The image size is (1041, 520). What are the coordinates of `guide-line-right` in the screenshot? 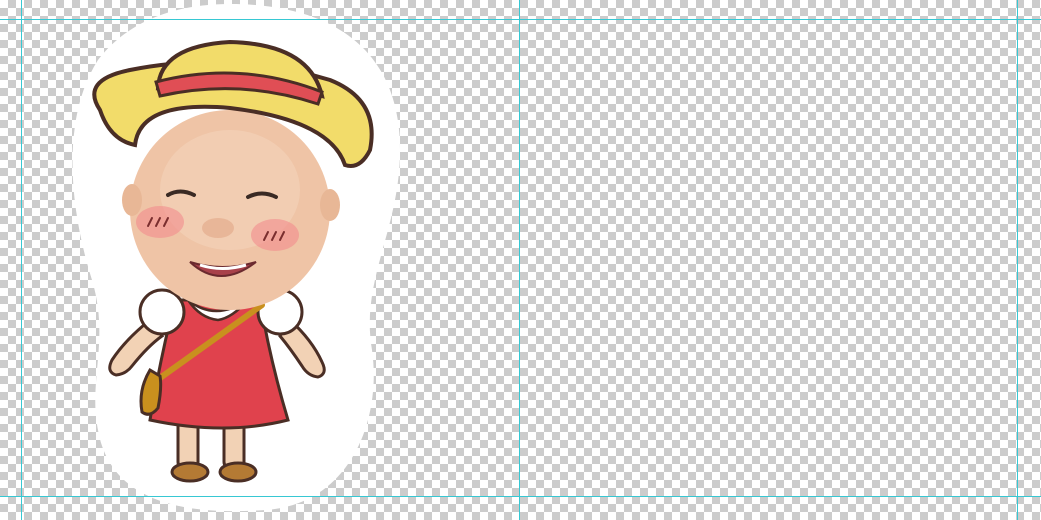 It's located at (1017, 260).